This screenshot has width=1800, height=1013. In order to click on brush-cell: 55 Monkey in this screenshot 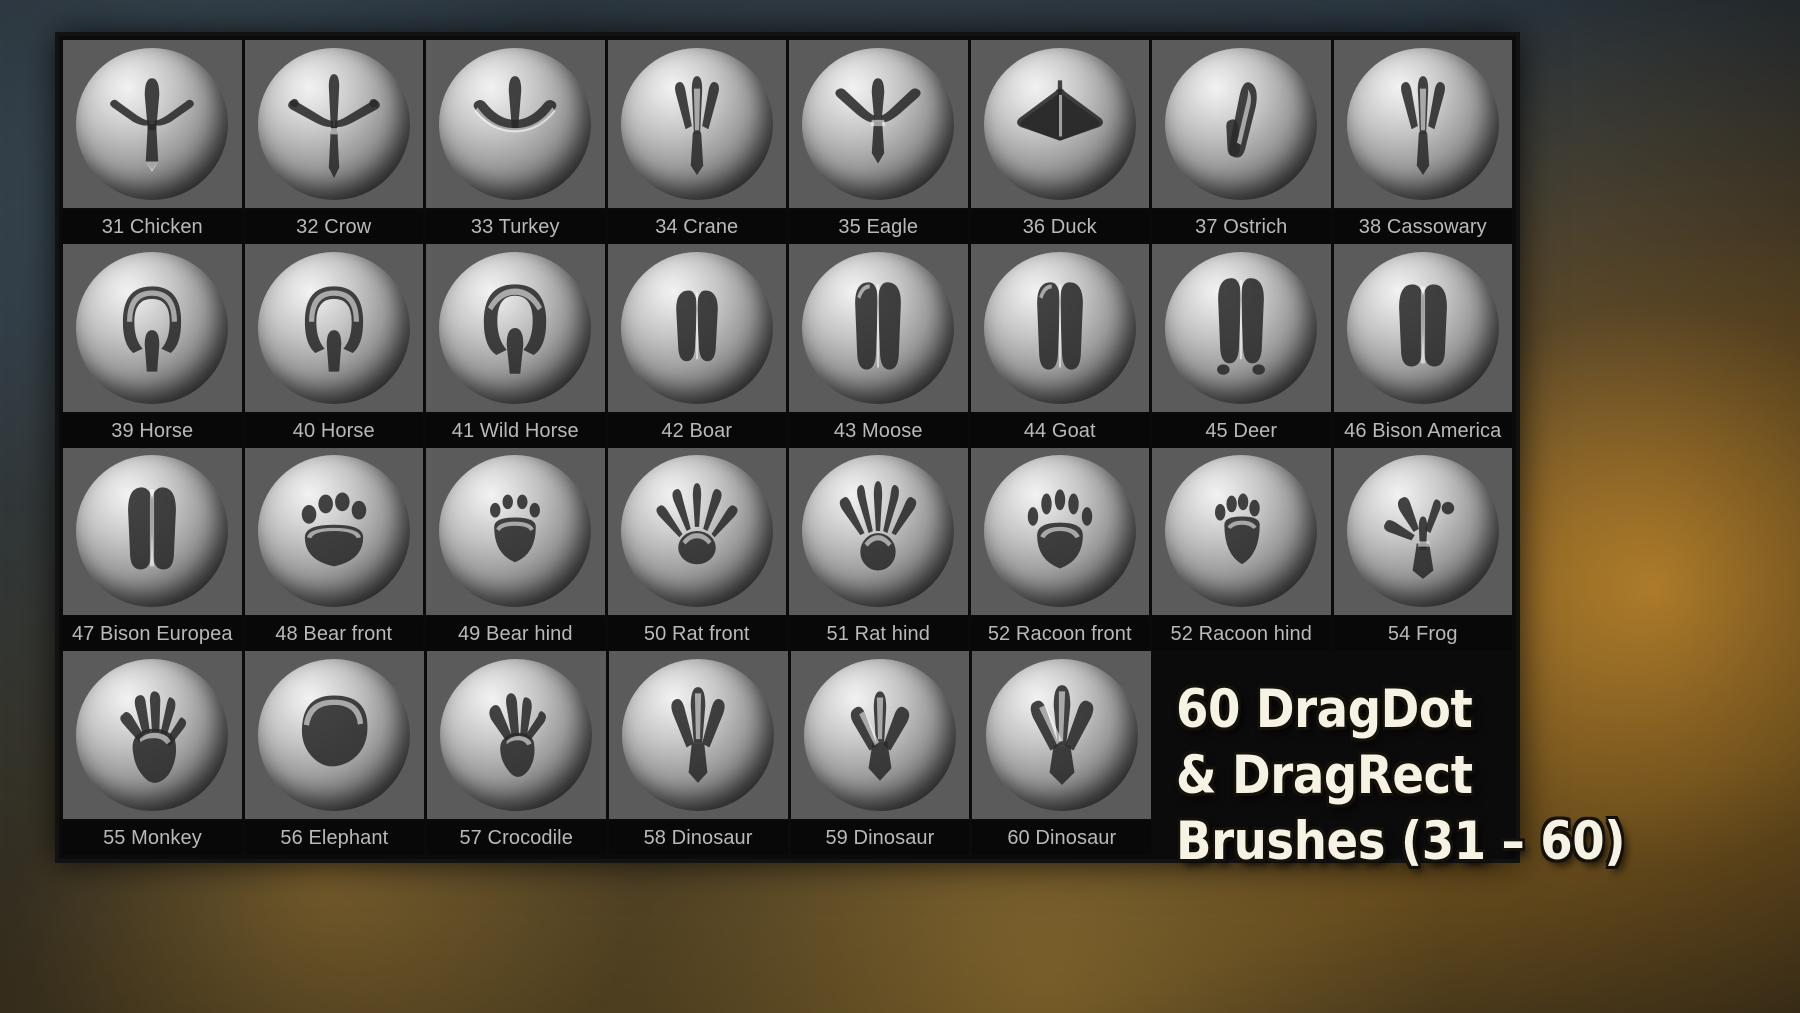, I will do `click(154, 753)`.